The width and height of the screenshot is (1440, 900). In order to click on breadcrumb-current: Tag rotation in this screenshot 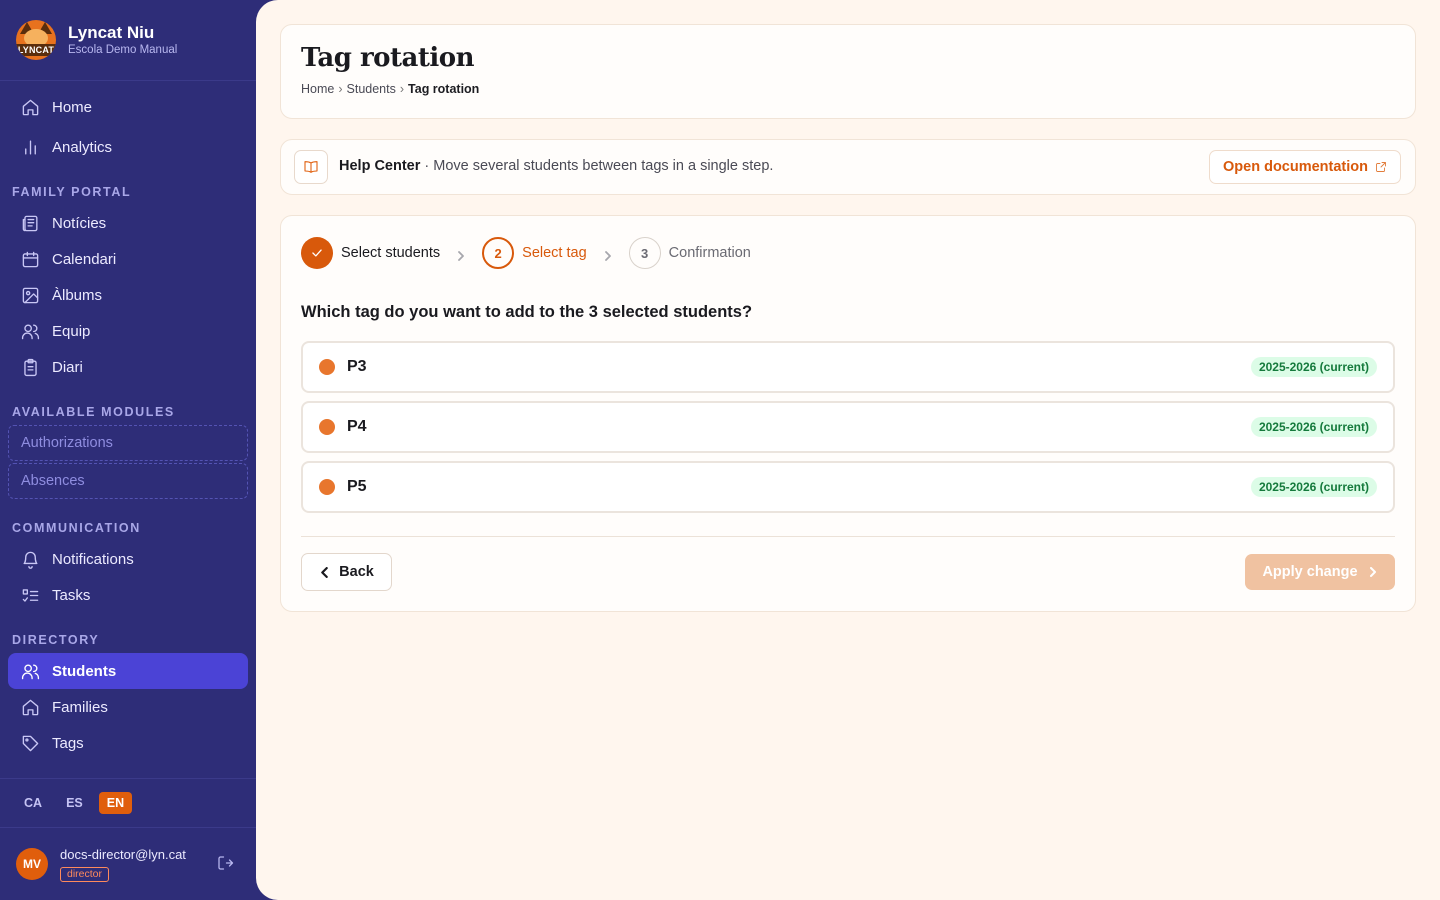, I will do `click(444, 89)`.